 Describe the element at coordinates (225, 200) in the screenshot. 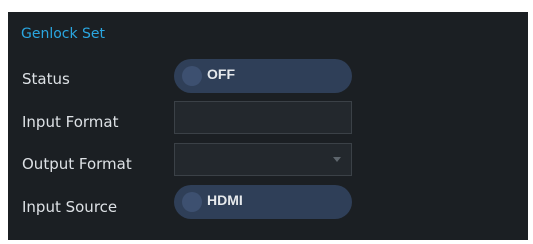

I see `input-source-value: HDMI` at that location.